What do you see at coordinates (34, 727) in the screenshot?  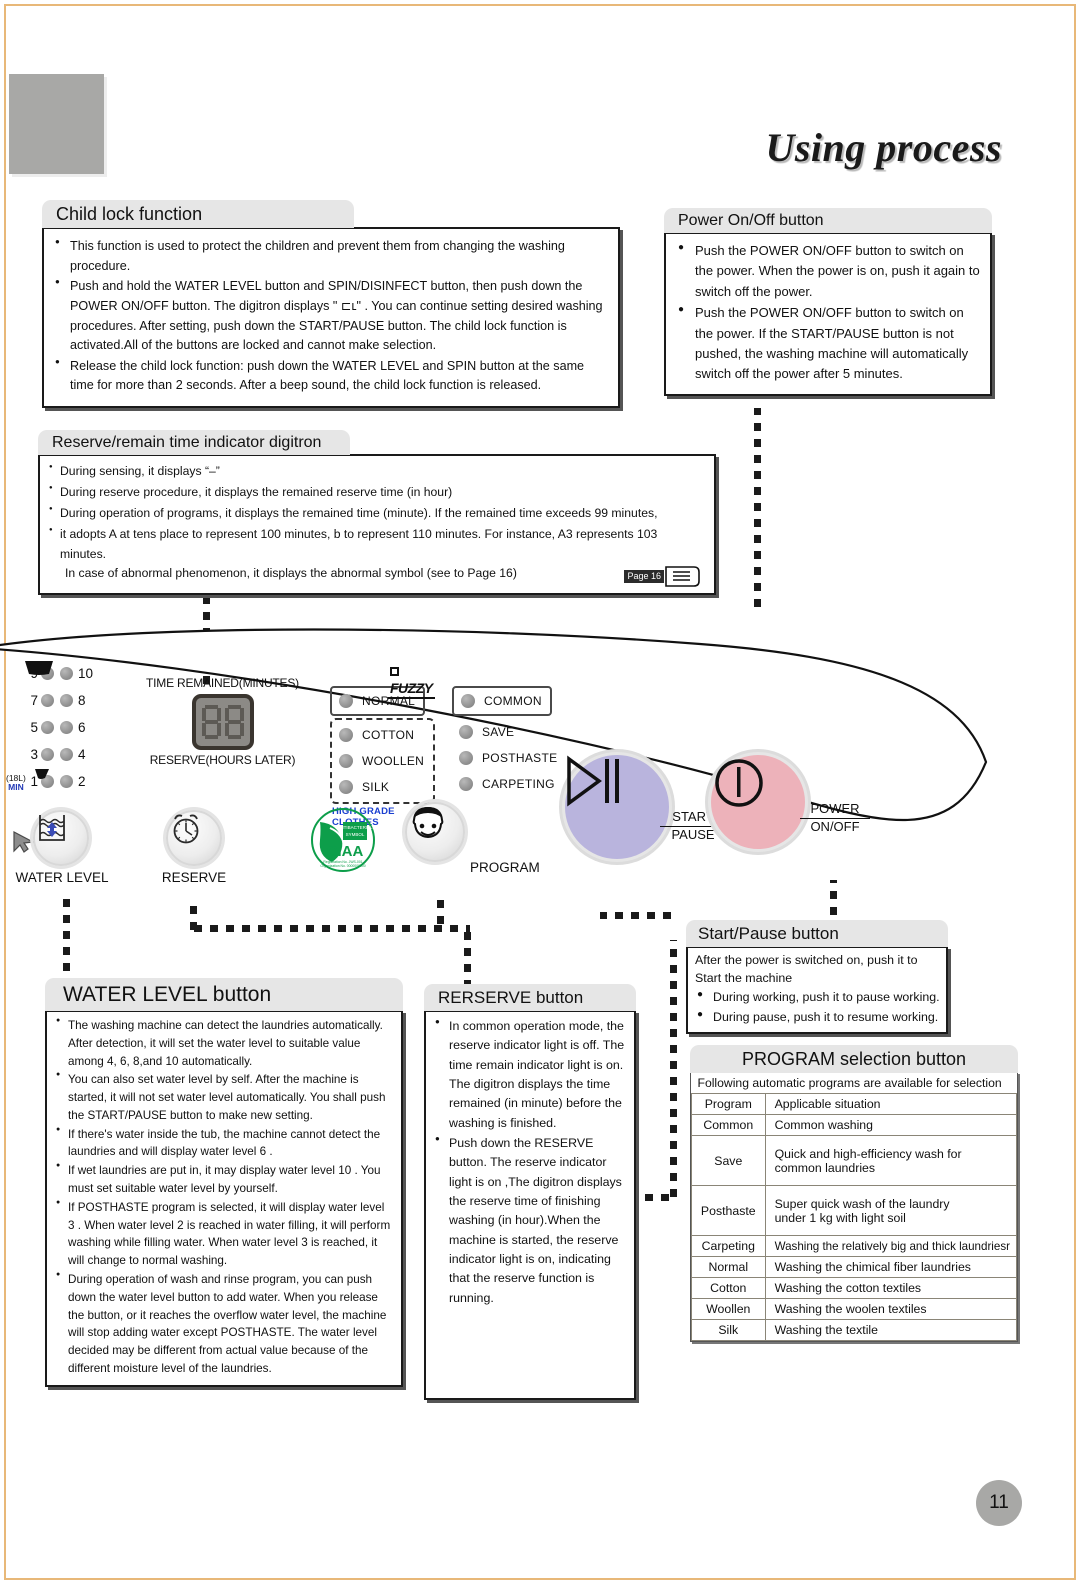 I see `level-number: 5` at bounding box center [34, 727].